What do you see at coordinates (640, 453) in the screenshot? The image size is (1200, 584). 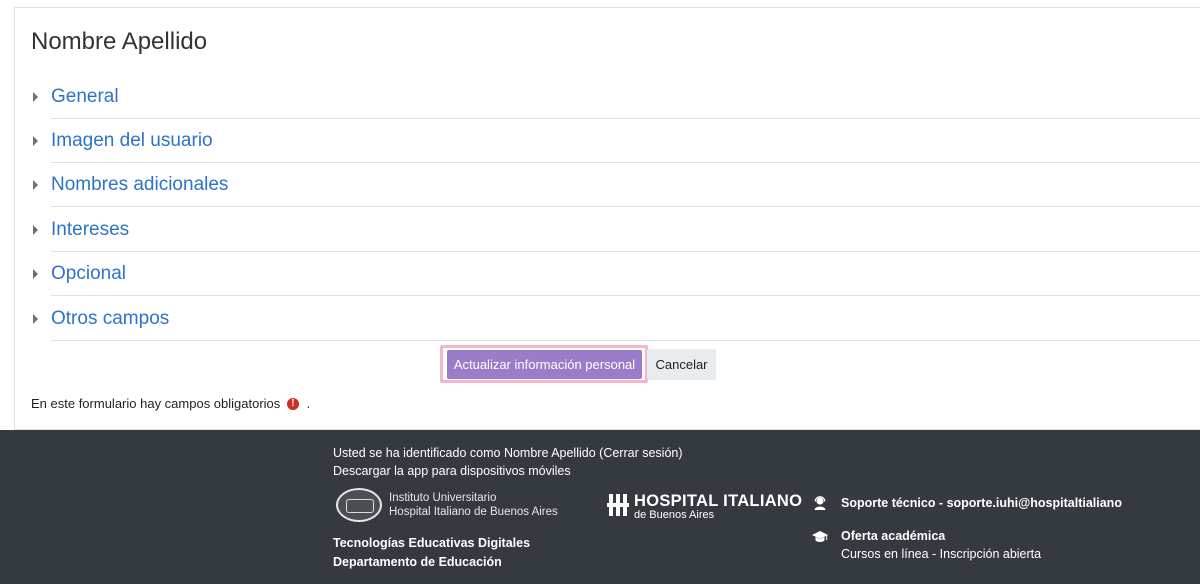 I see `logout-link: (Cerrar sesión)` at bounding box center [640, 453].